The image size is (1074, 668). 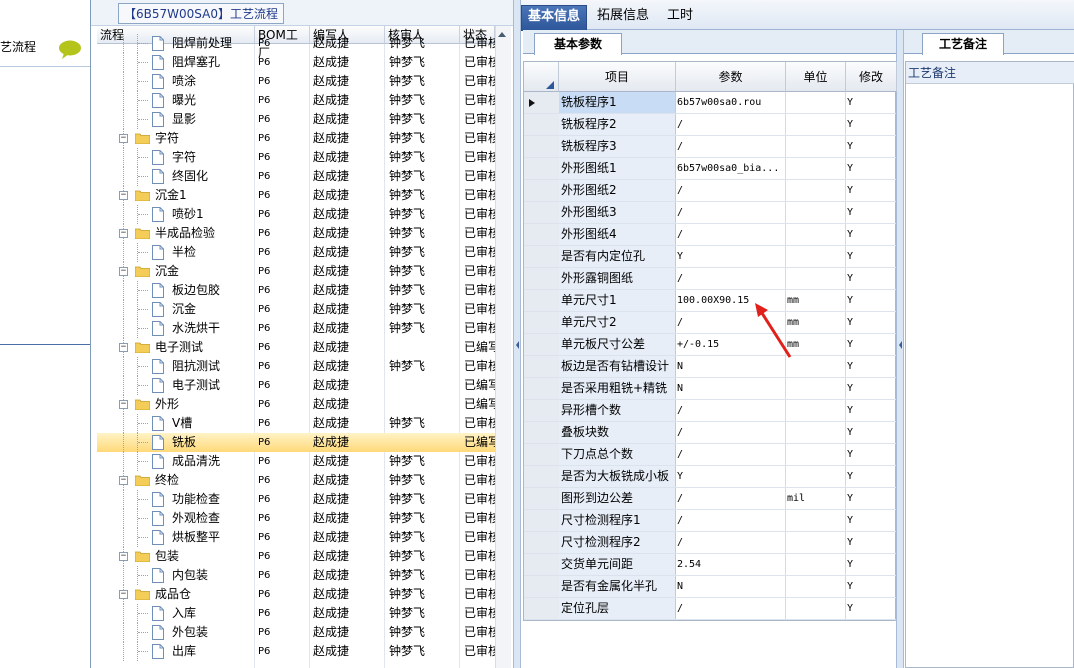 I want to click on param-row: 下刀点总个数 / Y, so click(x=710, y=455).